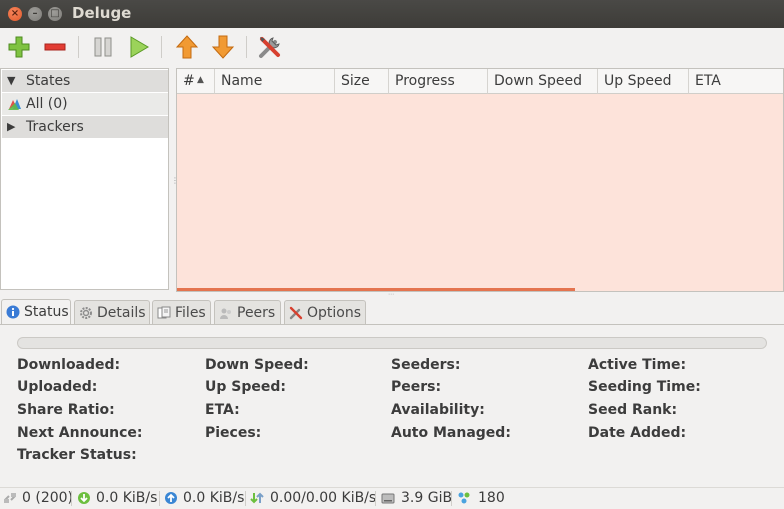  What do you see at coordinates (175, 180) in the screenshot?
I see `pane-splitter-vertical: ⋮` at bounding box center [175, 180].